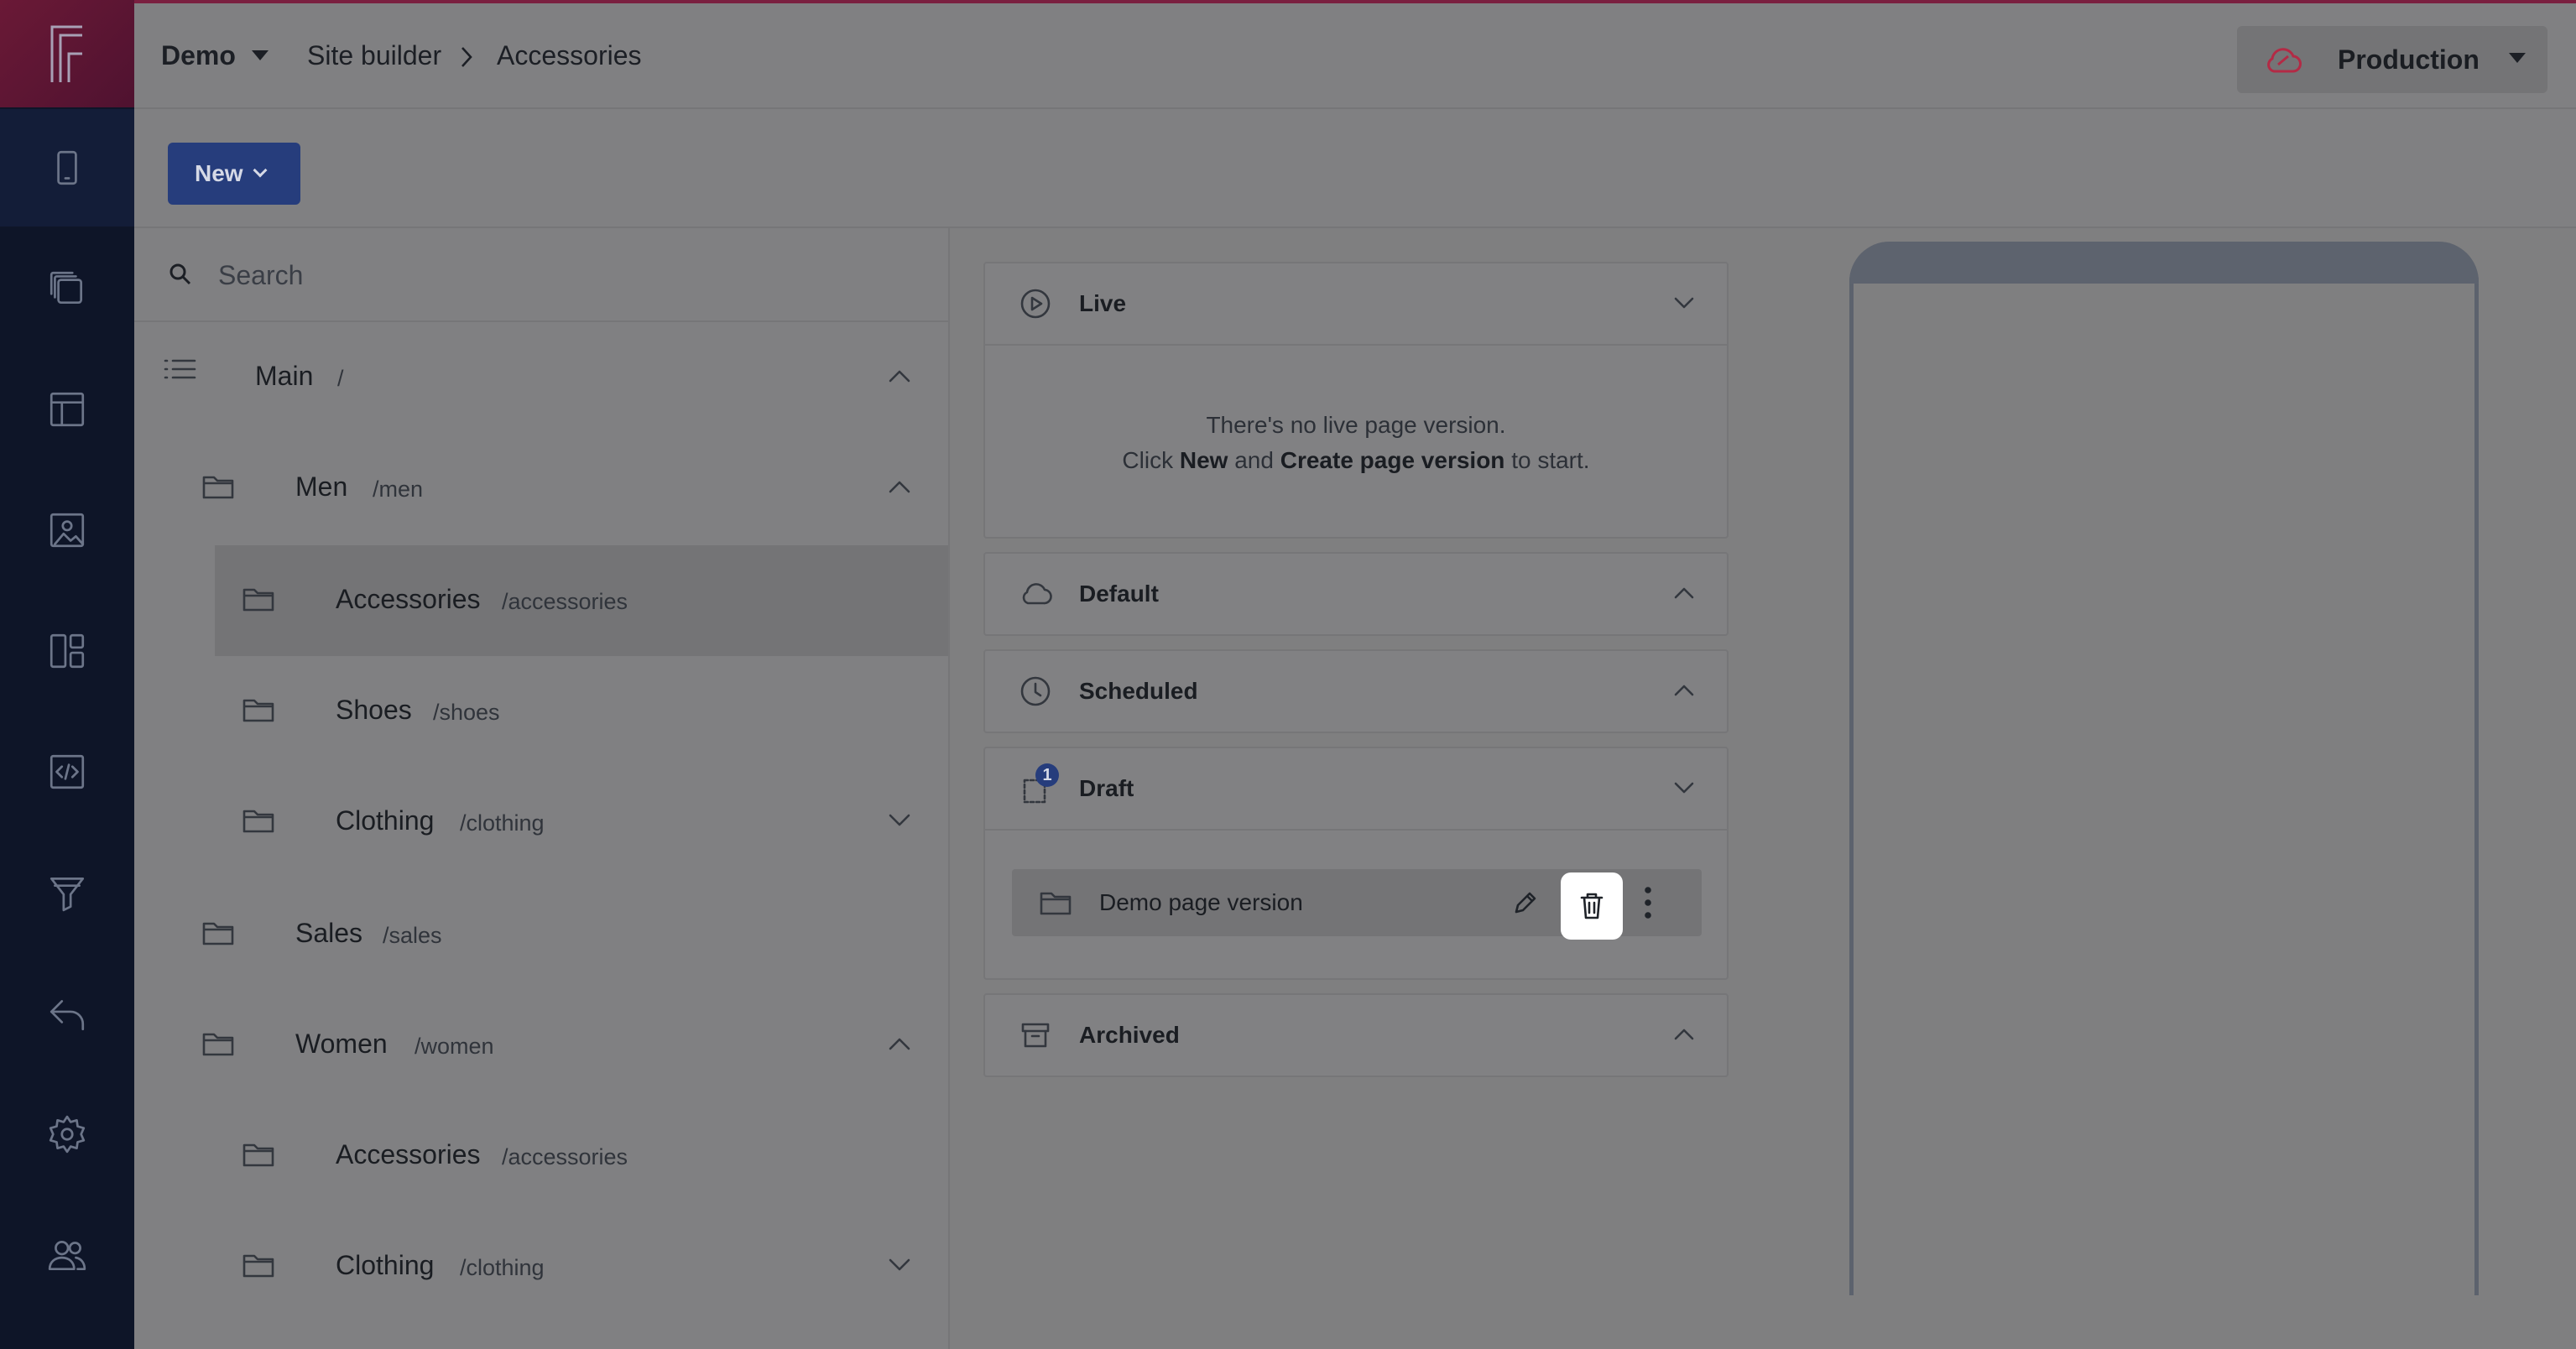 The height and width of the screenshot is (1349, 2576). Describe the element at coordinates (180, 274) in the screenshot. I see `search-icon` at that location.